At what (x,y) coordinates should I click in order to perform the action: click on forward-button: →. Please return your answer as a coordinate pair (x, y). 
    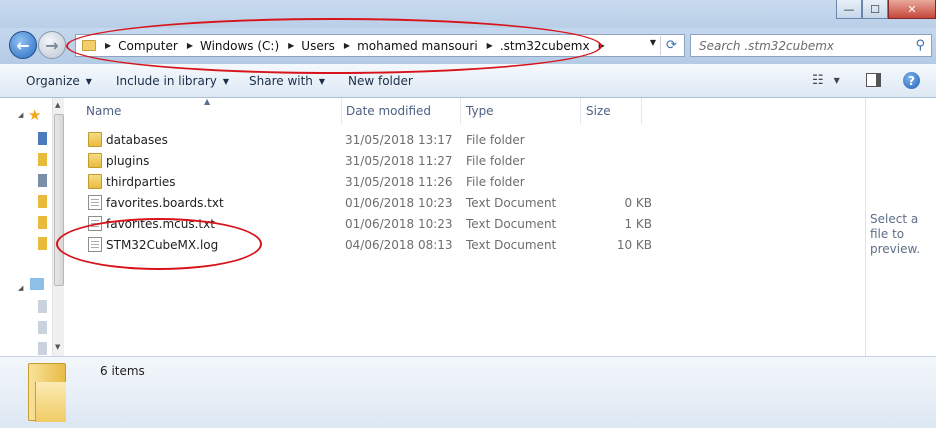
    Looking at the image, I should click on (52, 45).